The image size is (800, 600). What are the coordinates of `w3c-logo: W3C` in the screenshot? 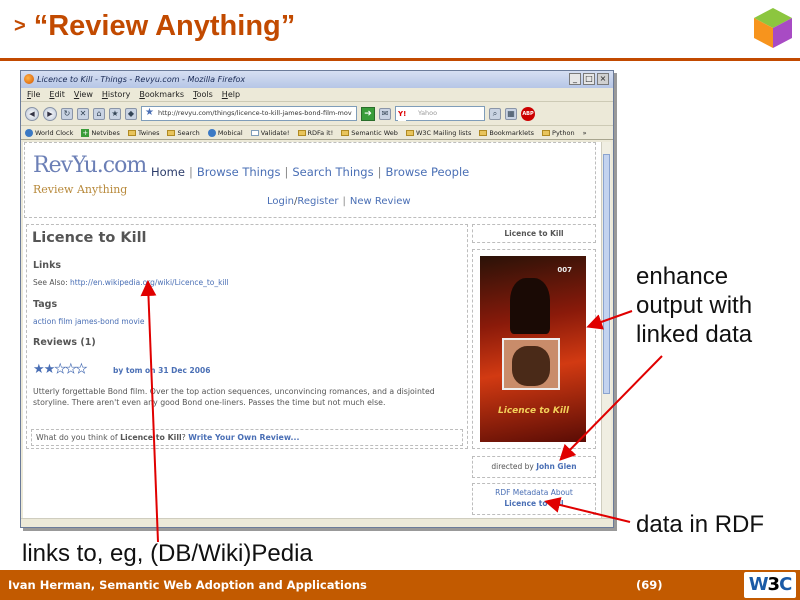 It's located at (770, 585).